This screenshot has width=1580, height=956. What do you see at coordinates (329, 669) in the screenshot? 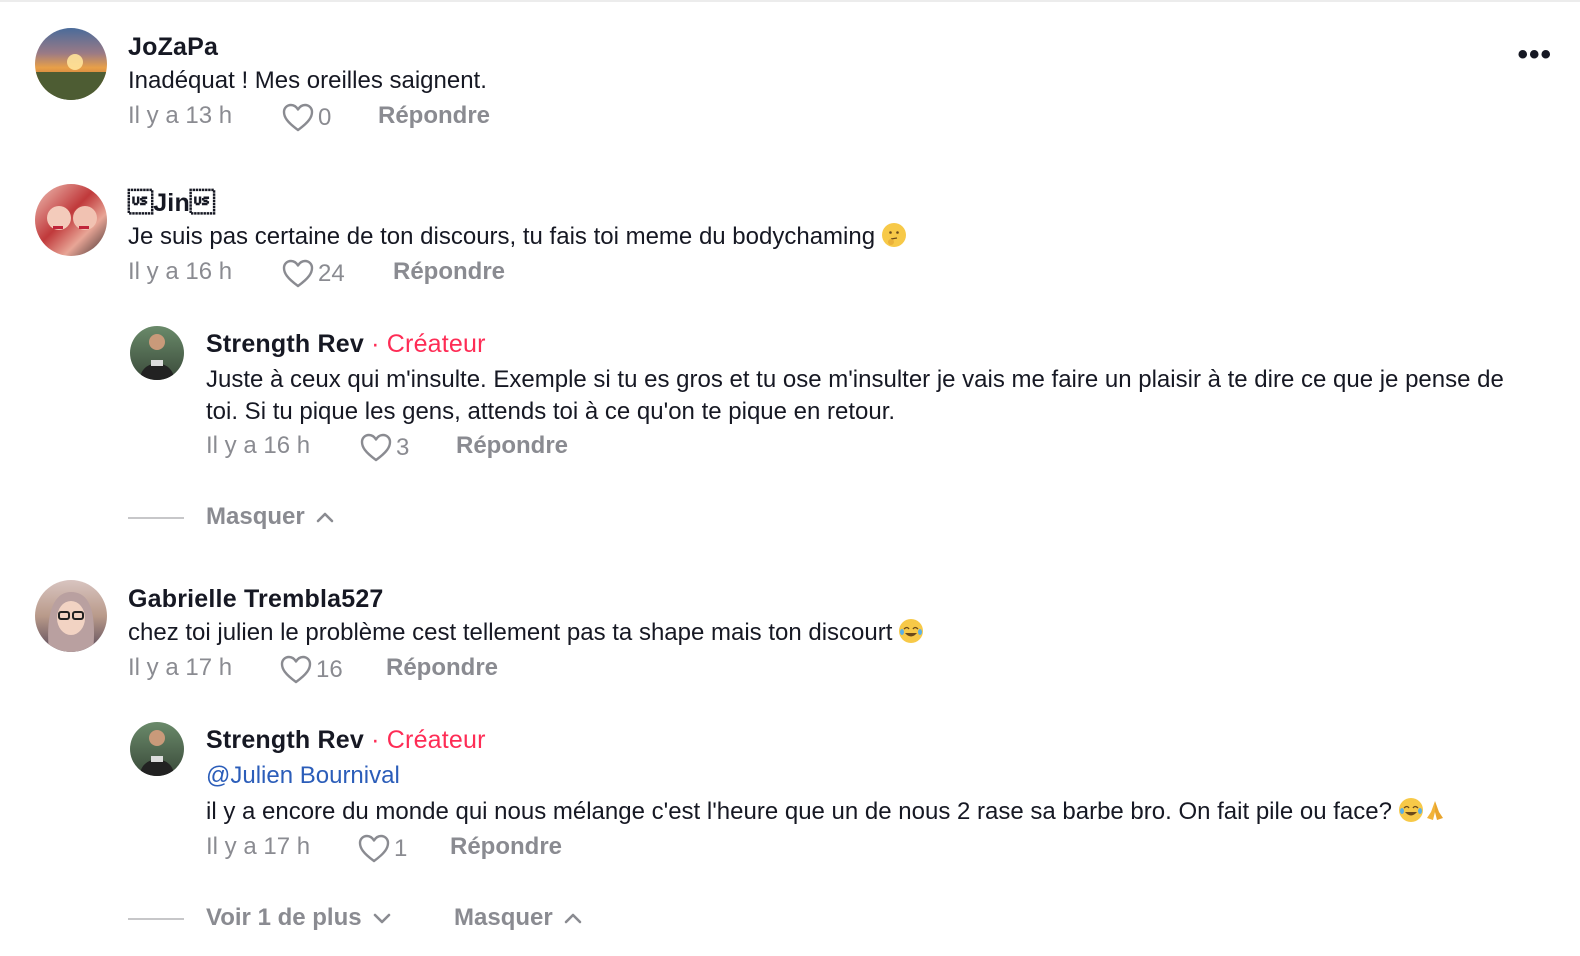
I see `like-count: 16` at bounding box center [329, 669].